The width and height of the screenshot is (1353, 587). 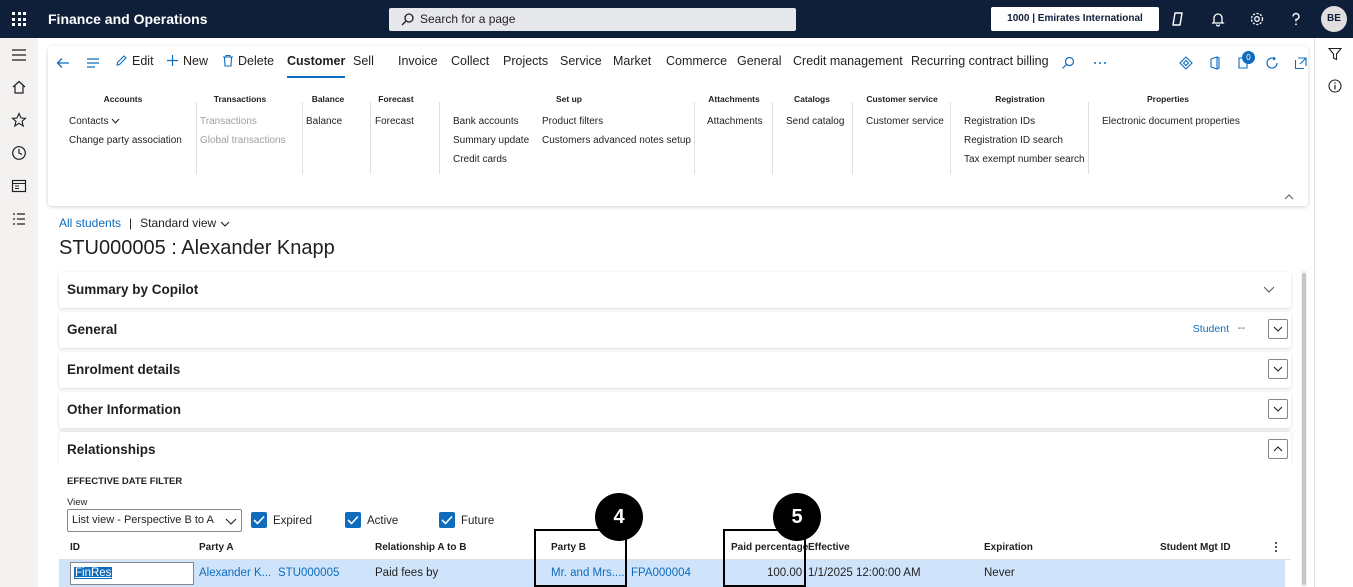 What do you see at coordinates (1296, 19) in the screenshot?
I see `help-icon` at bounding box center [1296, 19].